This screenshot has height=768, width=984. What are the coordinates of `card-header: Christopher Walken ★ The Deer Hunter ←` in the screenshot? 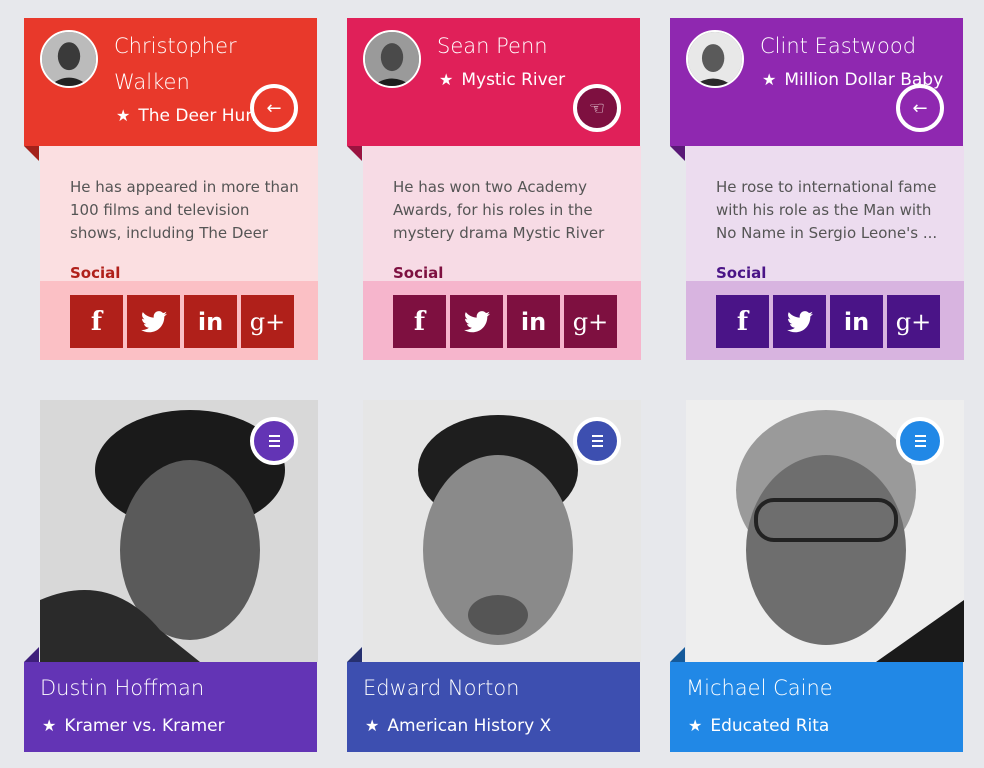 It's located at (170, 82).